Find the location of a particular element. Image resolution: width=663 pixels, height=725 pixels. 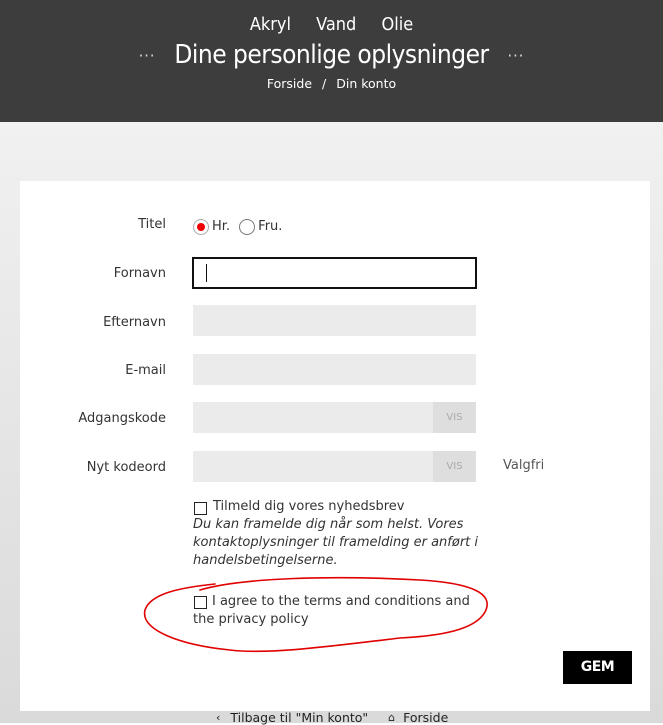

annotation-circle is located at coordinates (315, 614).